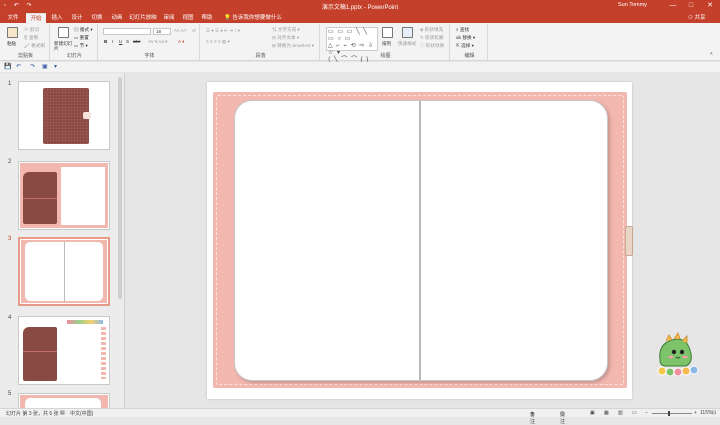 This screenshot has width=720, height=425. Describe the element at coordinates (26, 29) in the screenshot. I see `scissors-icon: ✂` at that location.